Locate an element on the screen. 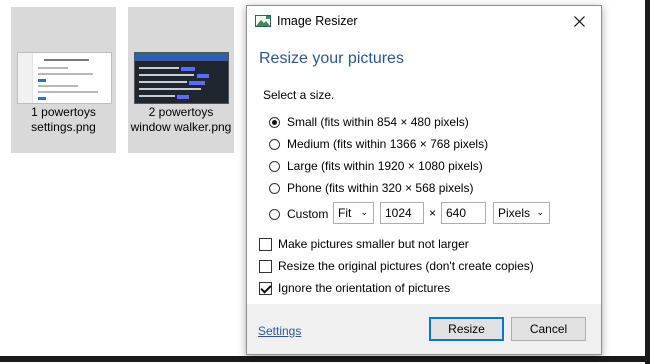  size-prompt: Select a size. is located at coordinates (299, 95).